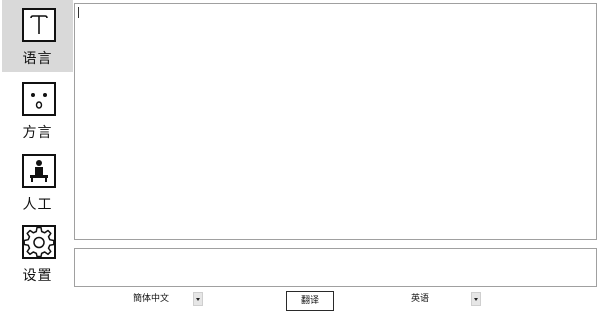  What do you see at coordinates (37, 133) in the screenshot?
I see `sidebar-item-label: 方言` at bounding box center [37, 133].